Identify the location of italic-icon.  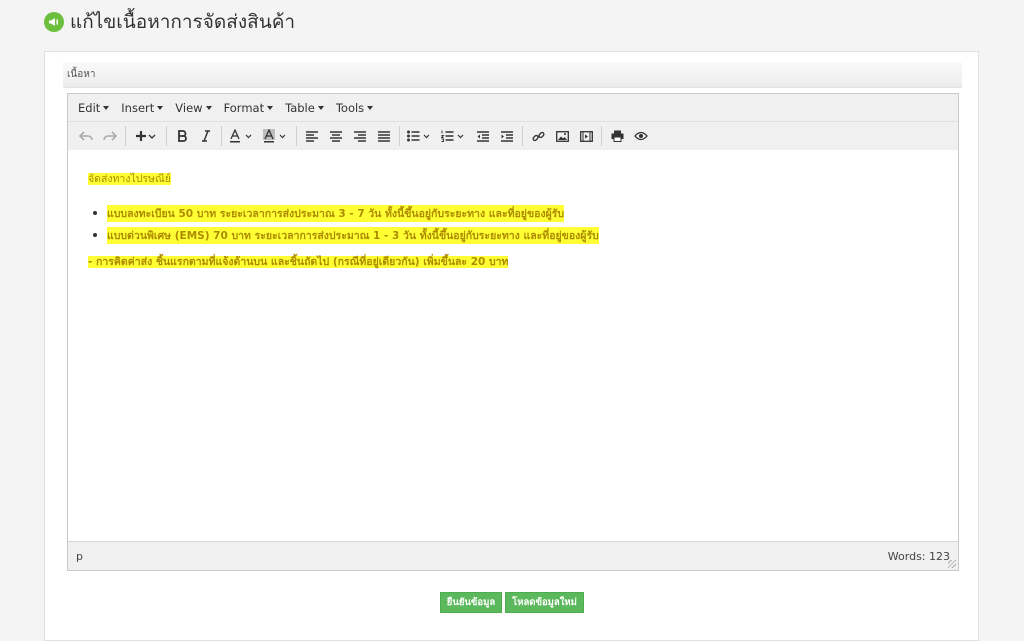
(206, 136).